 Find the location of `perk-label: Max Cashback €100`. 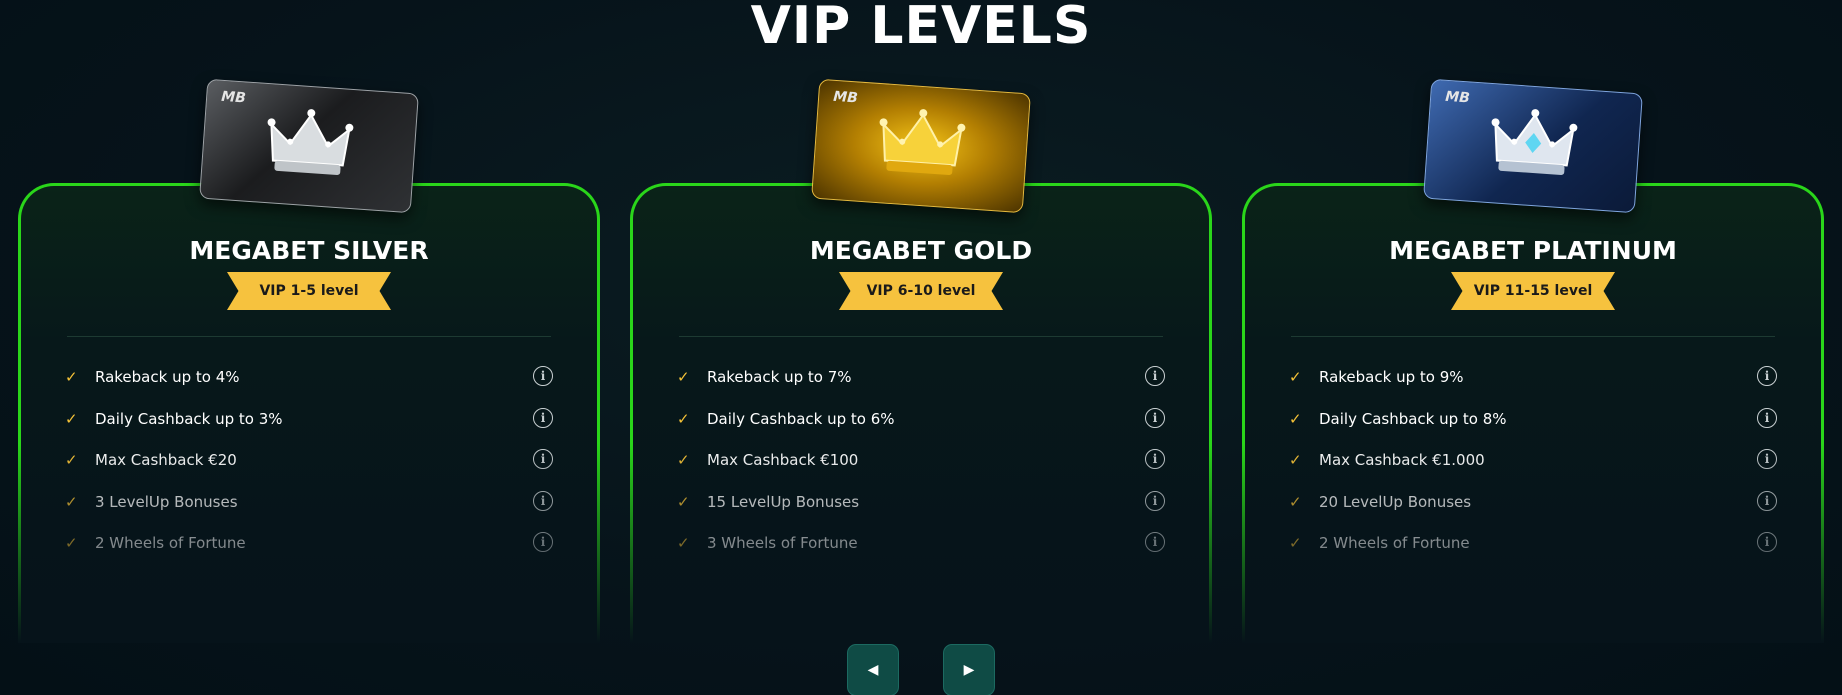

perk-label: Max Cashback €100 is located at coordinates (783, 460).